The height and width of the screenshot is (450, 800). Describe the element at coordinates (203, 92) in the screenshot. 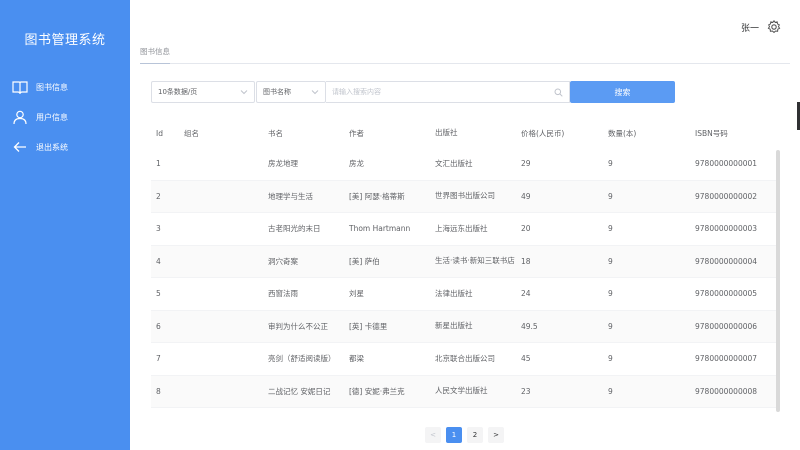

I see `page-size-select: 10条数据/页` at that location.